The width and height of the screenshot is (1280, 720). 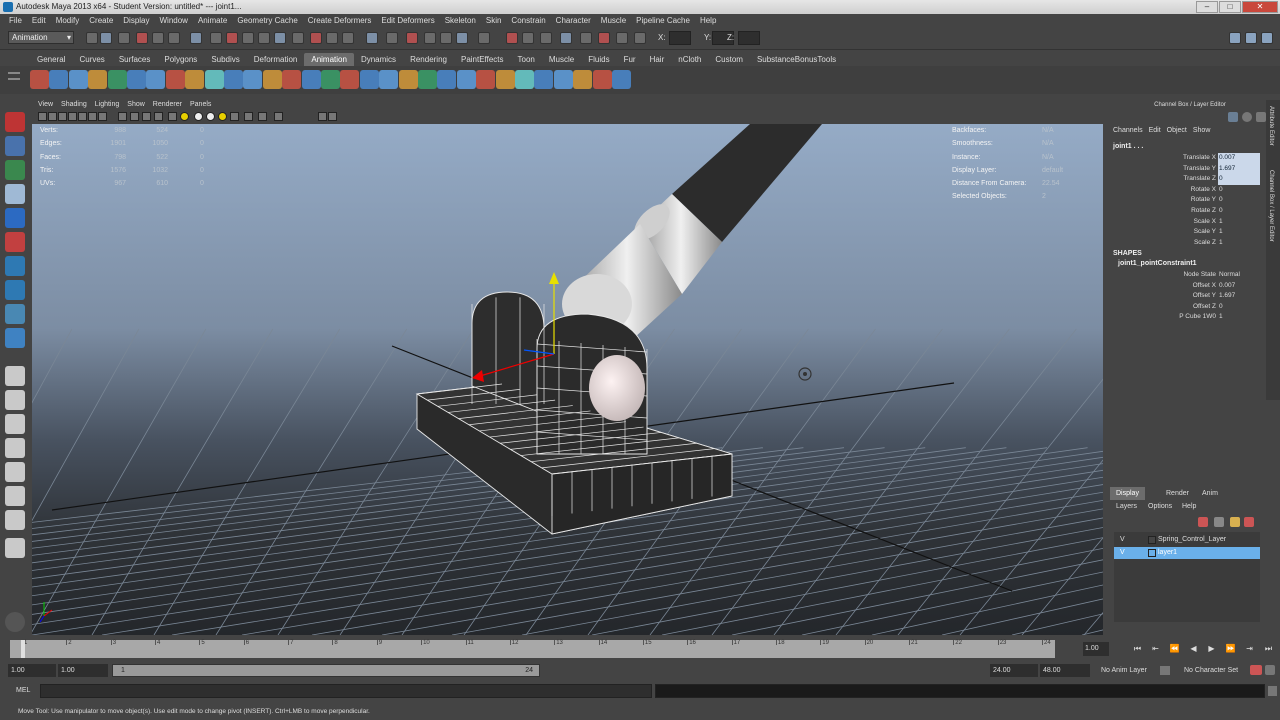 I want to click on step-back-key-button: ⏪, so click(x=1174, y=649).